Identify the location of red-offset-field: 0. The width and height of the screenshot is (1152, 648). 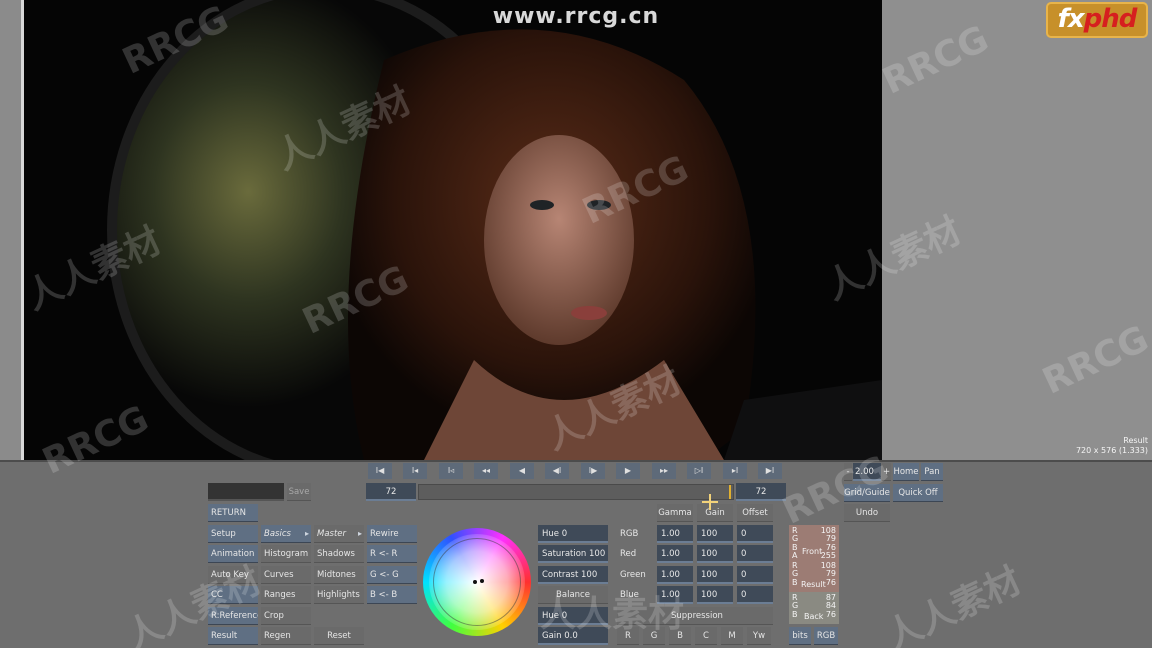
(755, 554).